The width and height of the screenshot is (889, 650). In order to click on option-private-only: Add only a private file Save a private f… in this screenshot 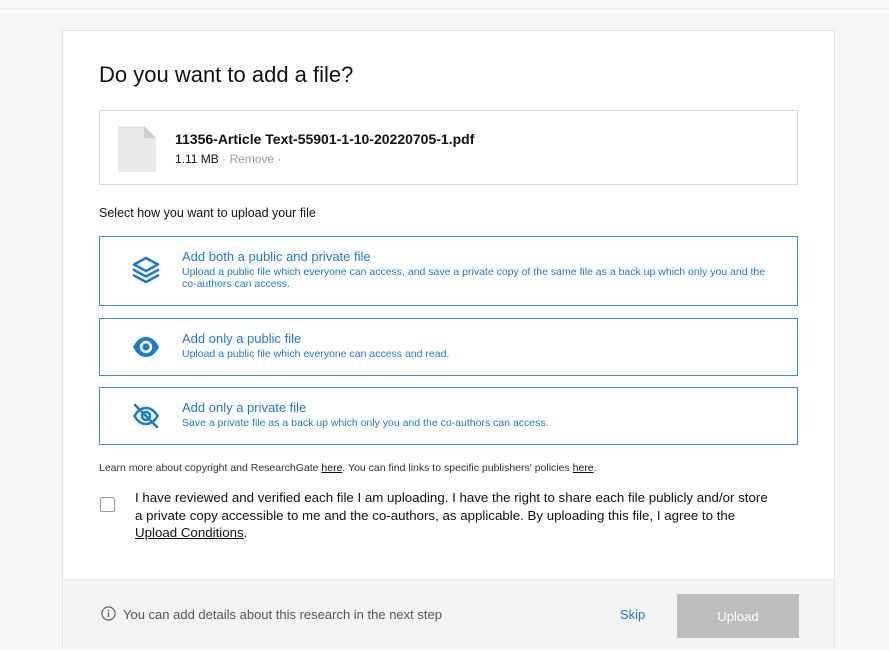, I will do `click(448, 416)`.